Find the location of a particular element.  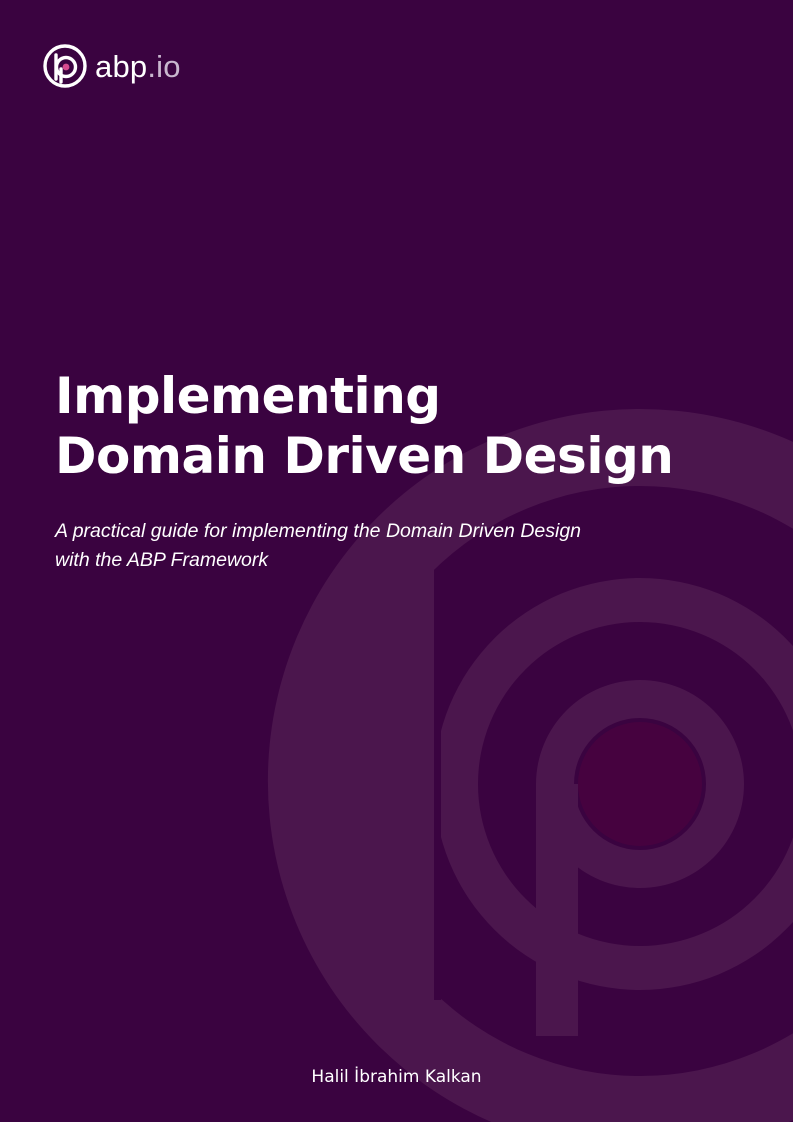

brand-wordmark: abp.io is located at coordinates (138, 66).